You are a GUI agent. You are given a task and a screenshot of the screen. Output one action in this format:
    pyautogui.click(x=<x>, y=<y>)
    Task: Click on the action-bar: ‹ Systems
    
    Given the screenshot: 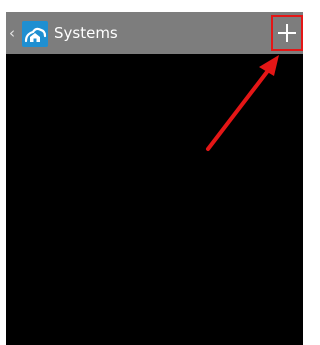 What is the action you would take?
    pyautogui.click(x=154, y=33)
    